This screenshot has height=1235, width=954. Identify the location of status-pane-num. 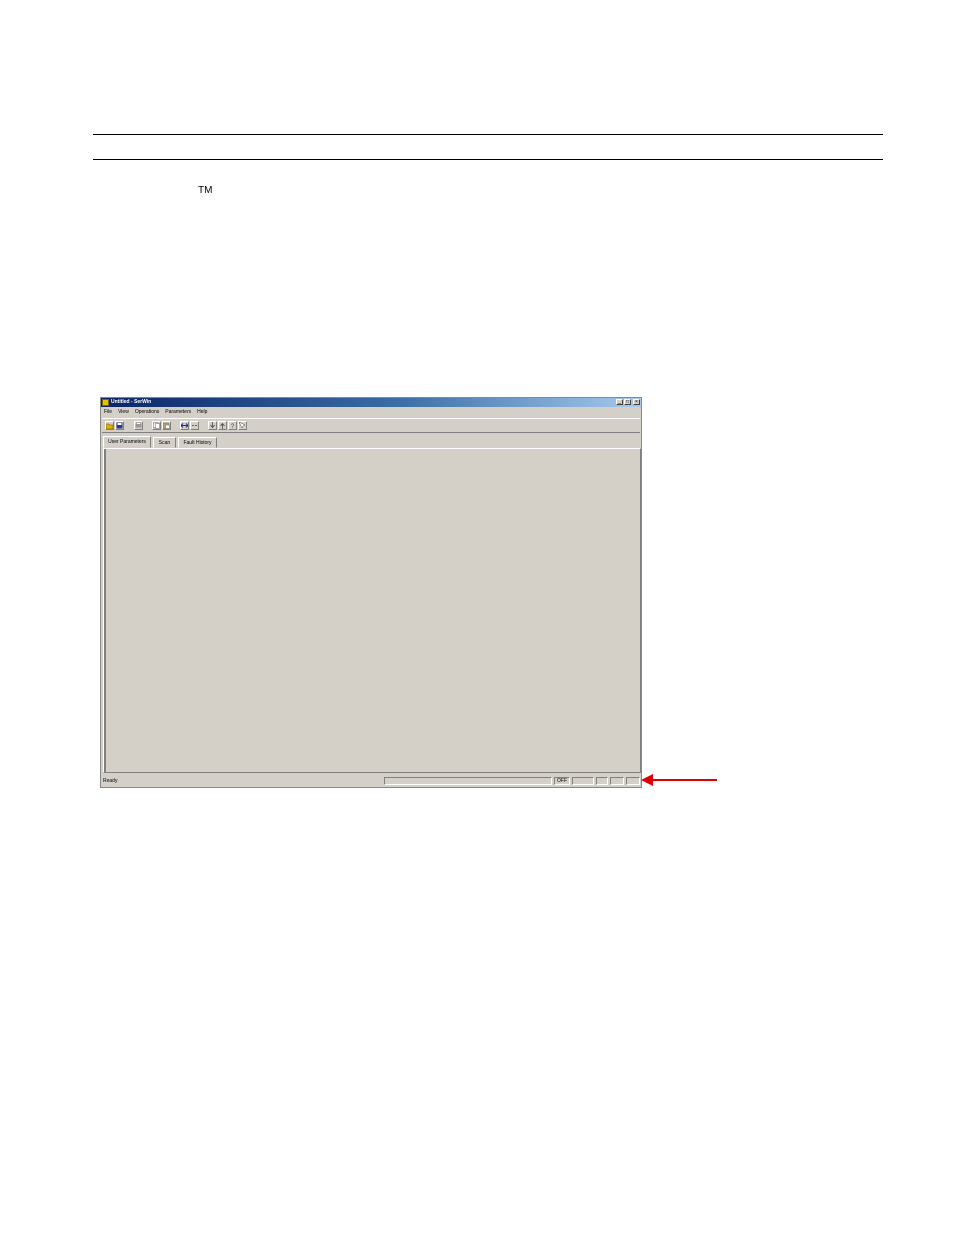
(602, 781).